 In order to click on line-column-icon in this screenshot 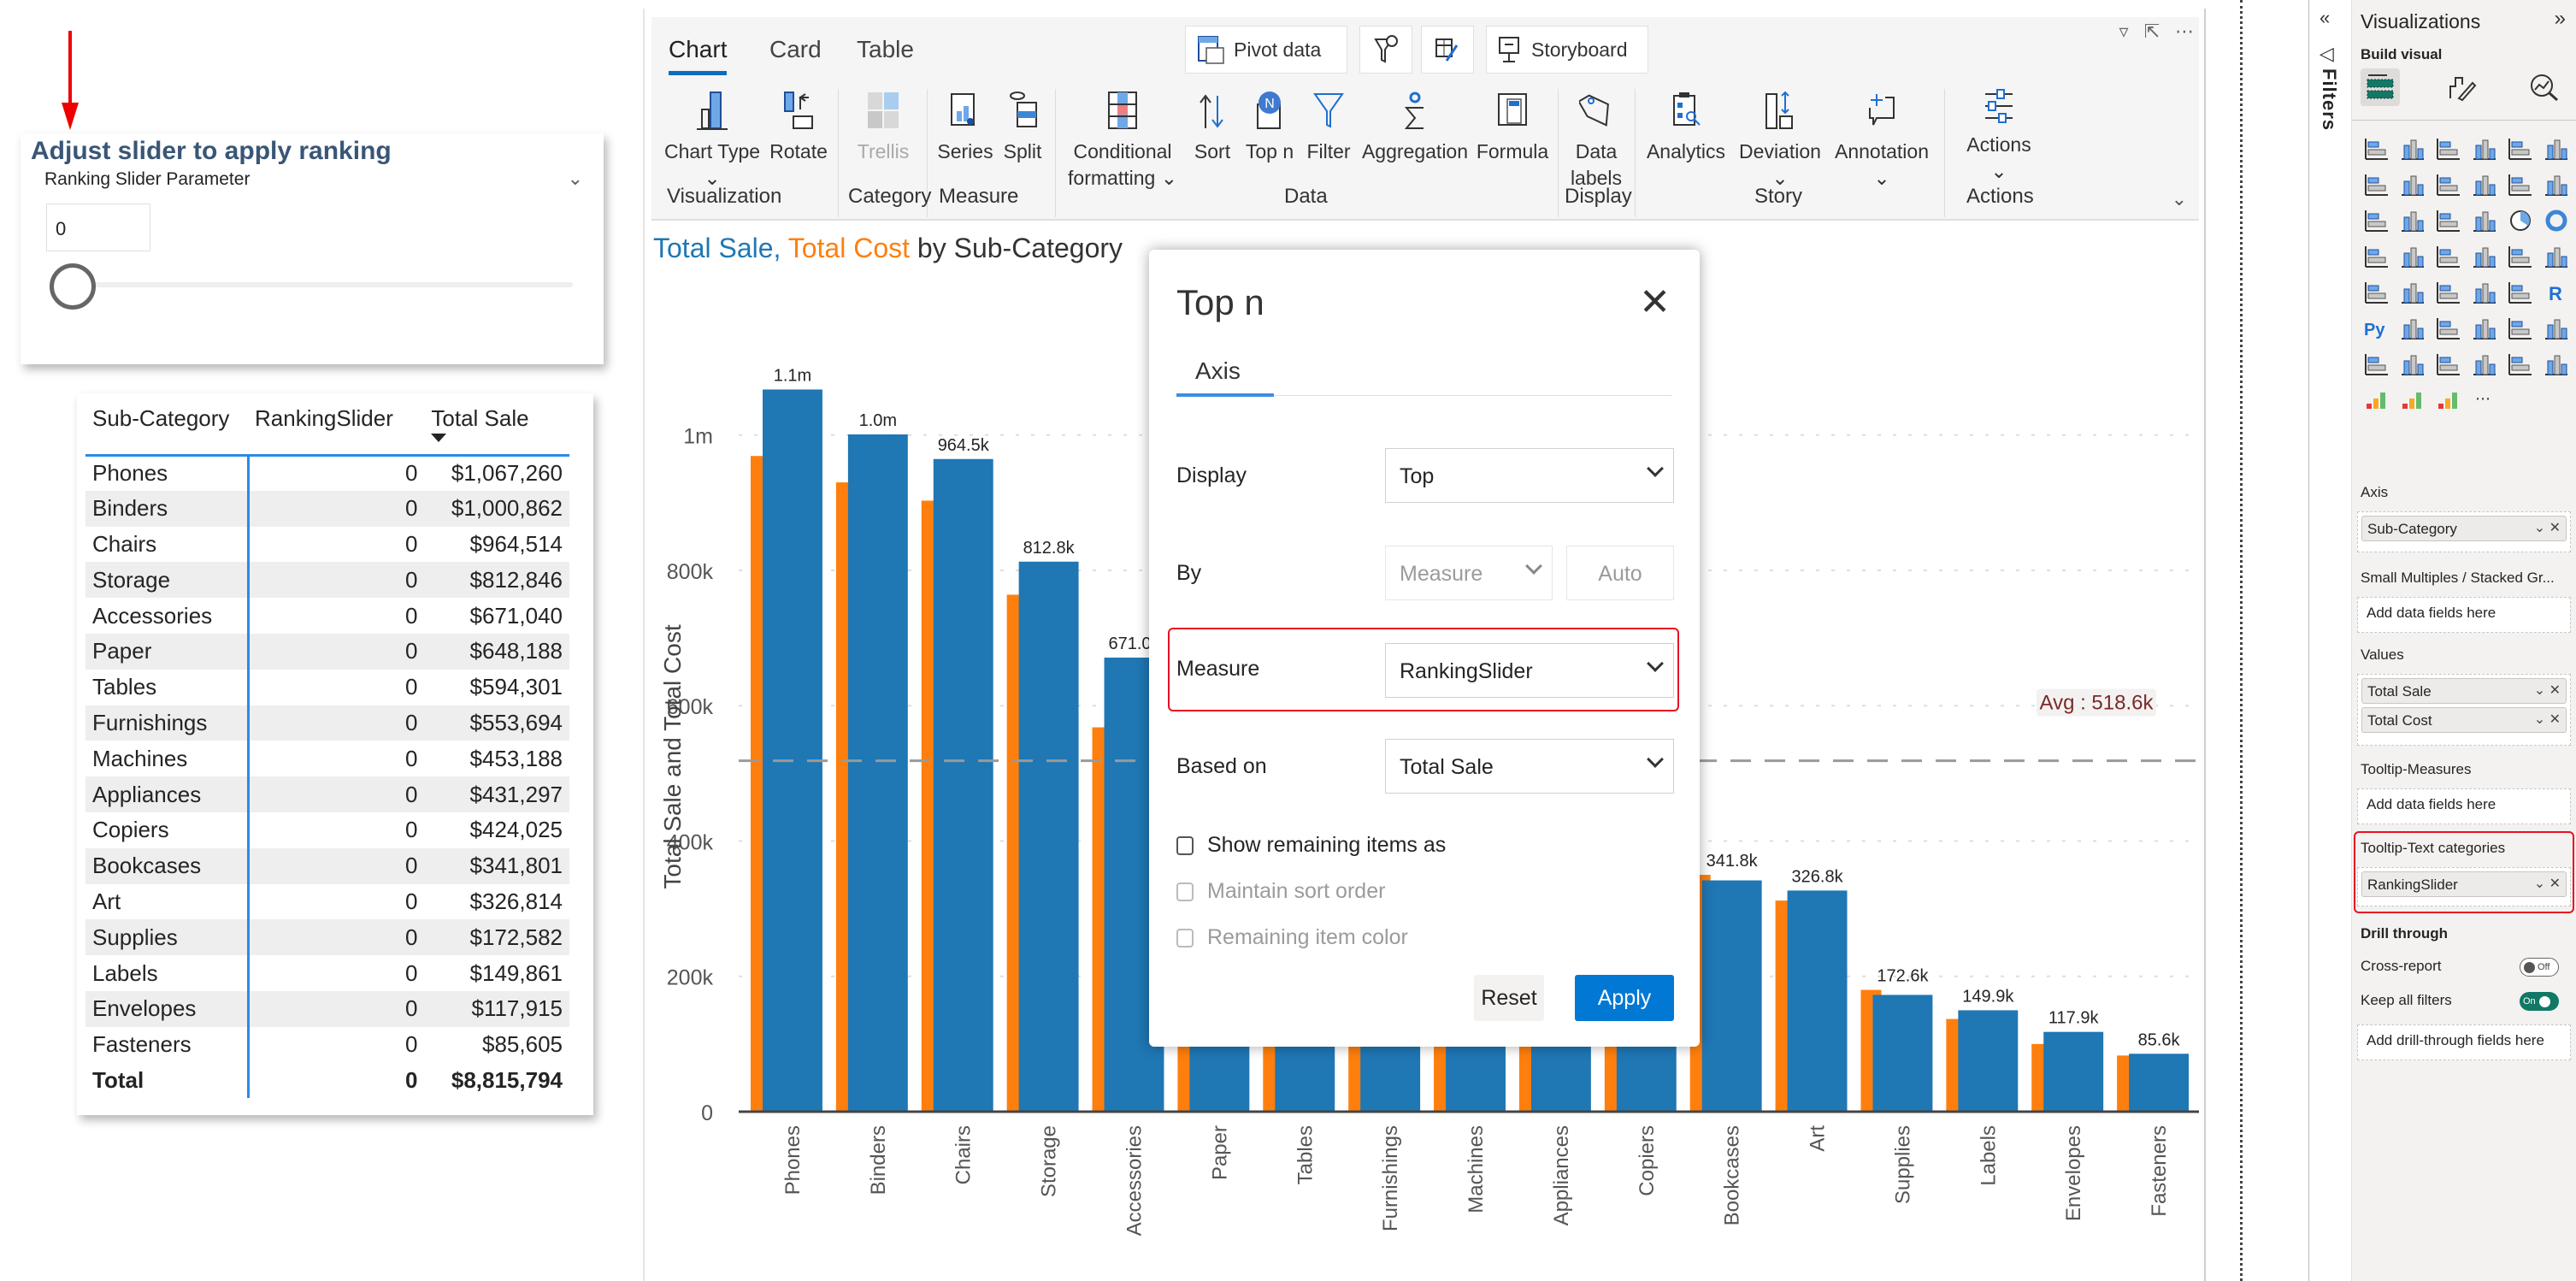, I will do `click(2520, 185)`.